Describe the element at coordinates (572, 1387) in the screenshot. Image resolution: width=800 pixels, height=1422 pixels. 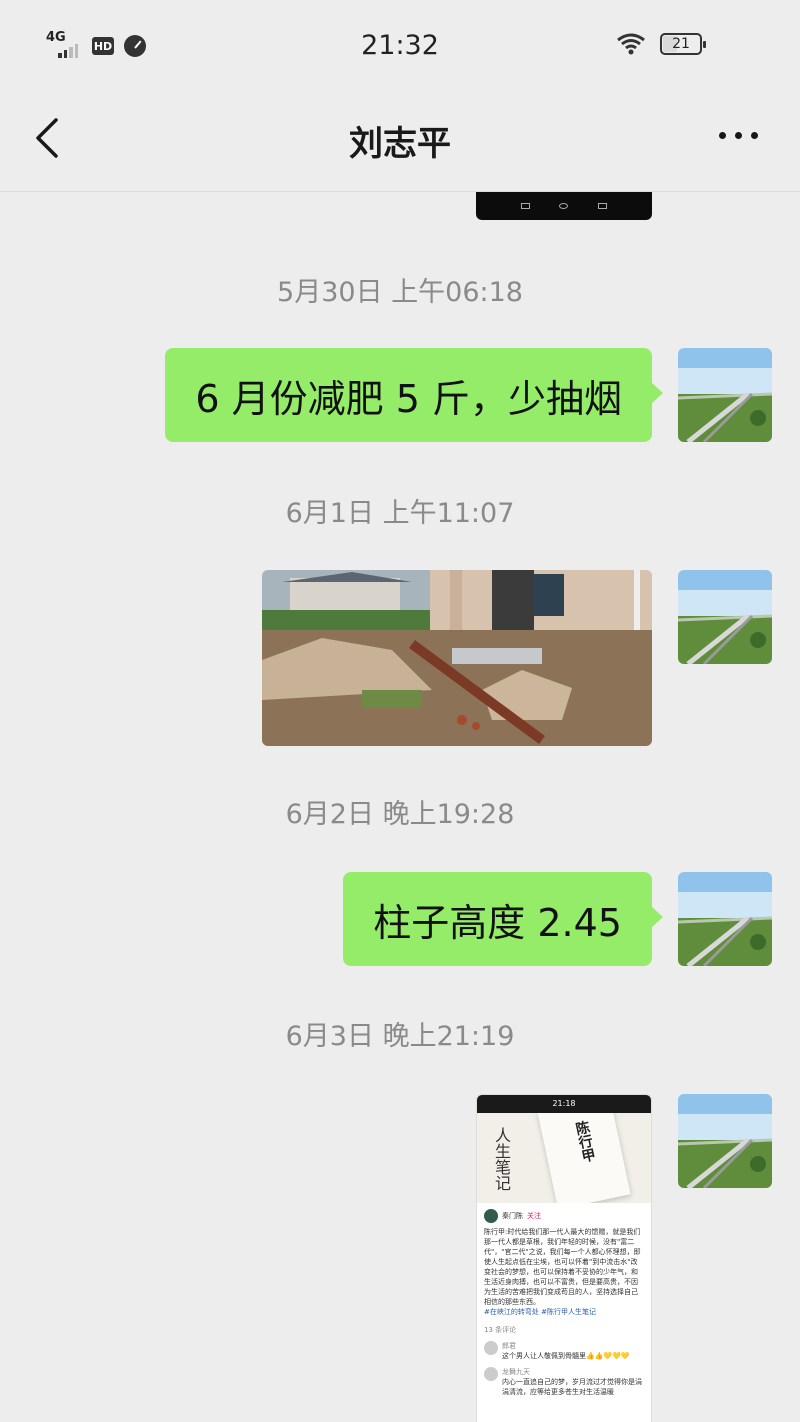
I see `comment-text: 内心一直追自己的梦，岁月流过才觉得你是涓涓清流，应等给更多苍生对生活温暖` at that location.